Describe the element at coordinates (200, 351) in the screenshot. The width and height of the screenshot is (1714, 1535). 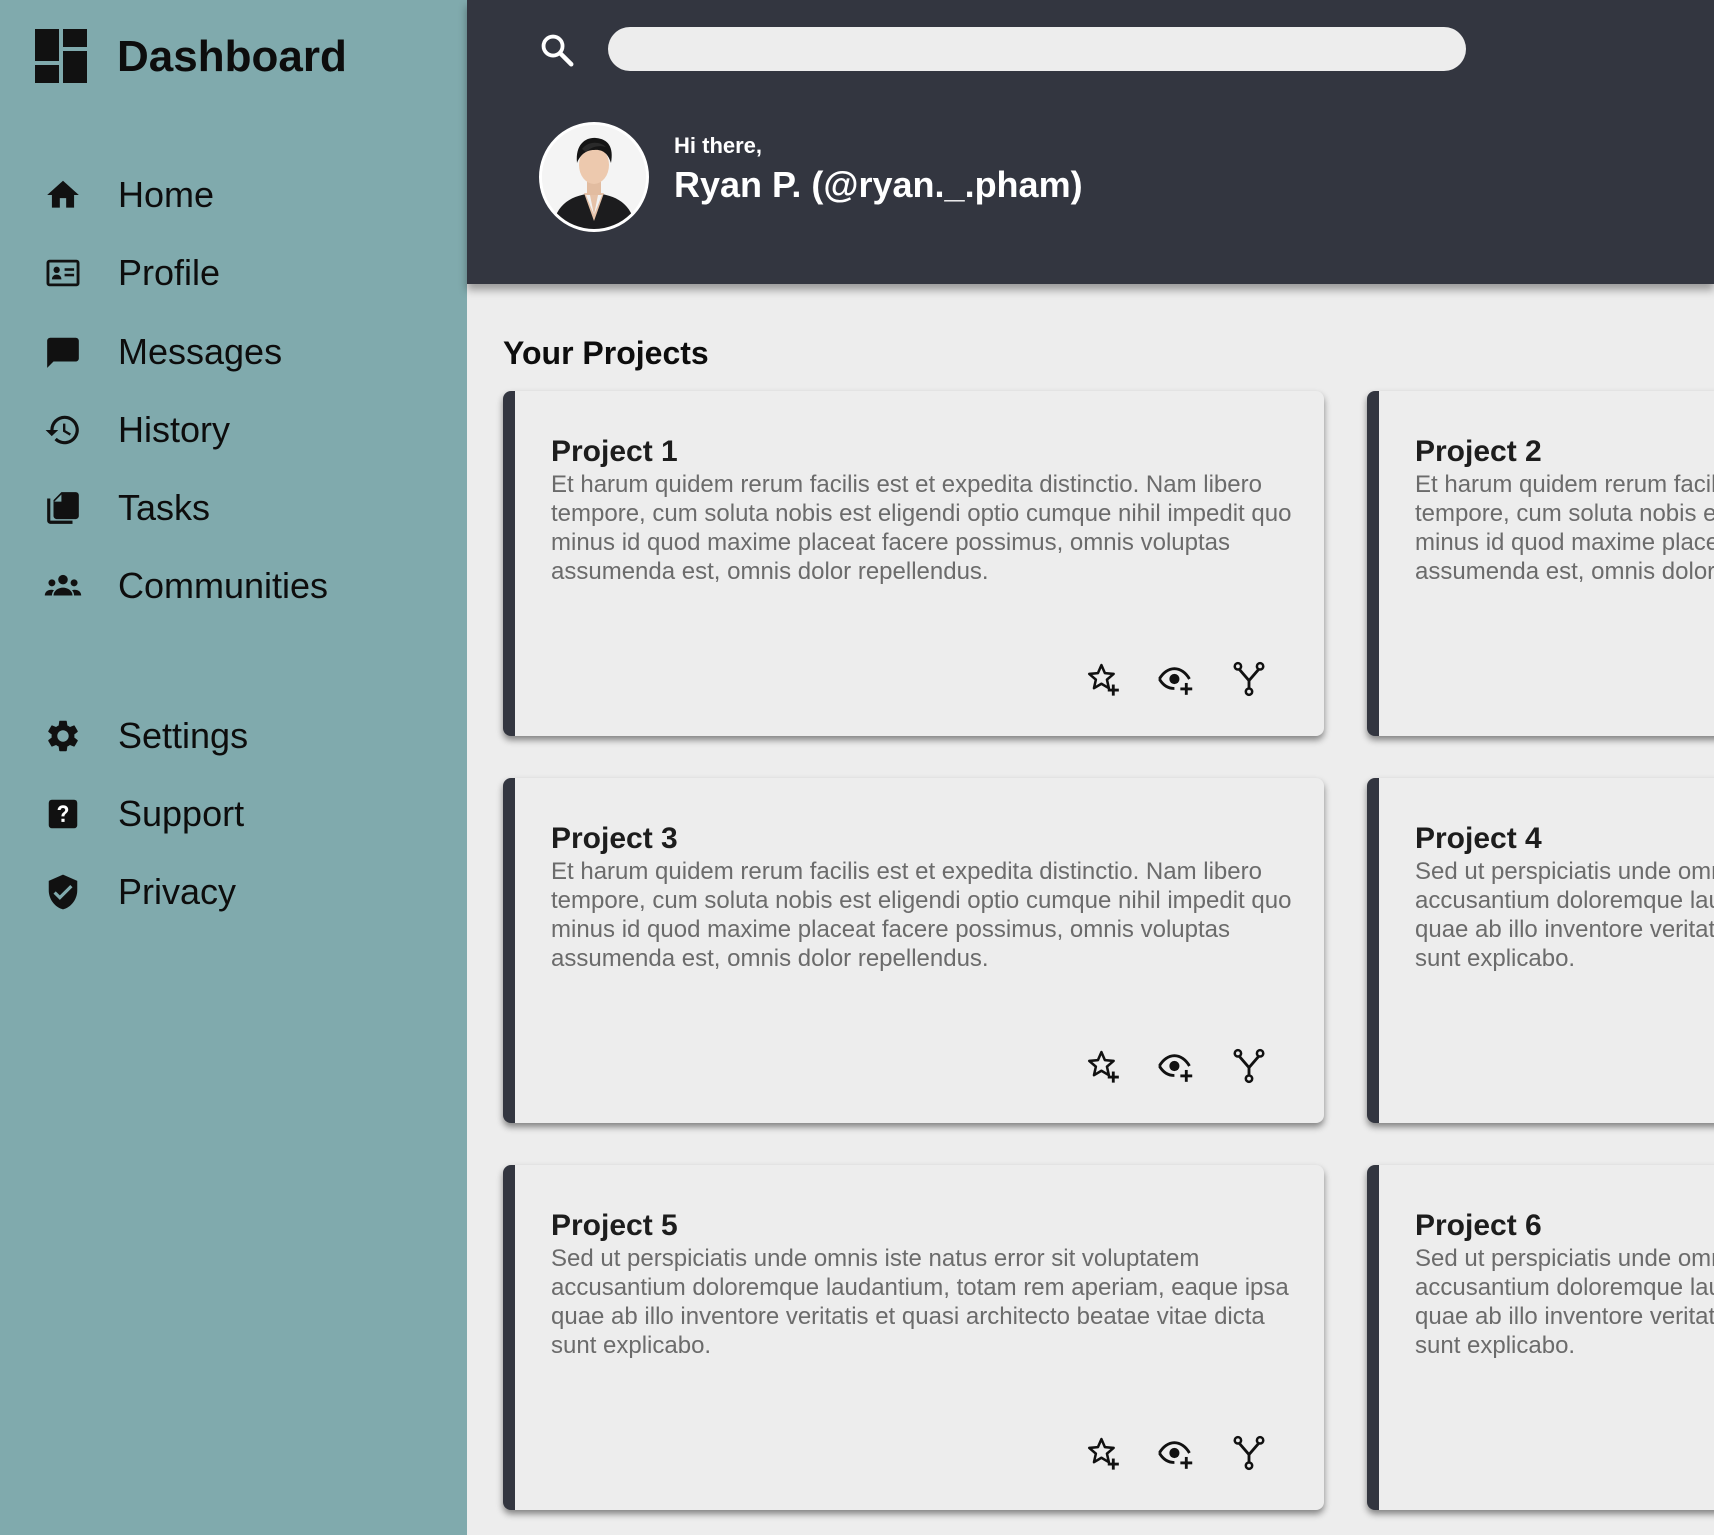
I see `nav-label: Messages` at that location.